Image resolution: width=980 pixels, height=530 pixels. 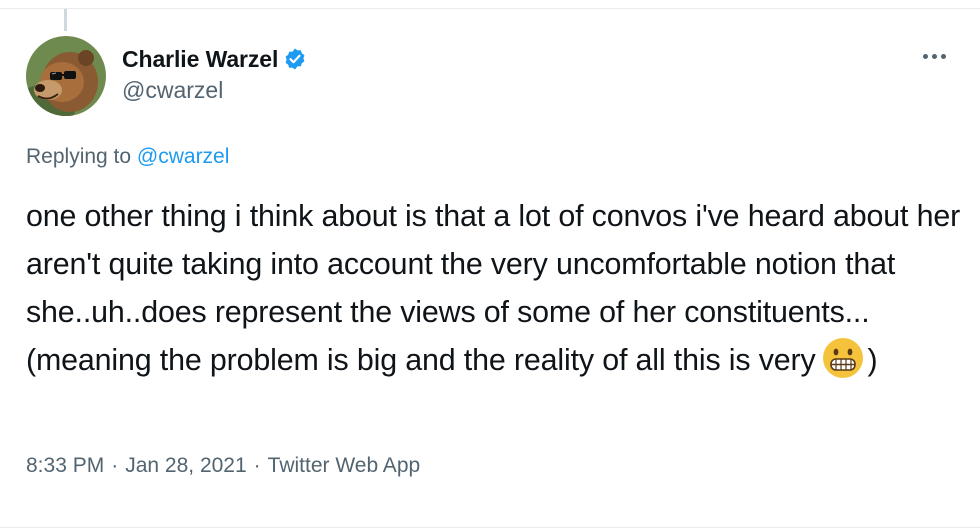 What do you see at coordinates (214, 90) in the screenshot?
I see `handle: @cwarzel` at bounding box center [214, 90].